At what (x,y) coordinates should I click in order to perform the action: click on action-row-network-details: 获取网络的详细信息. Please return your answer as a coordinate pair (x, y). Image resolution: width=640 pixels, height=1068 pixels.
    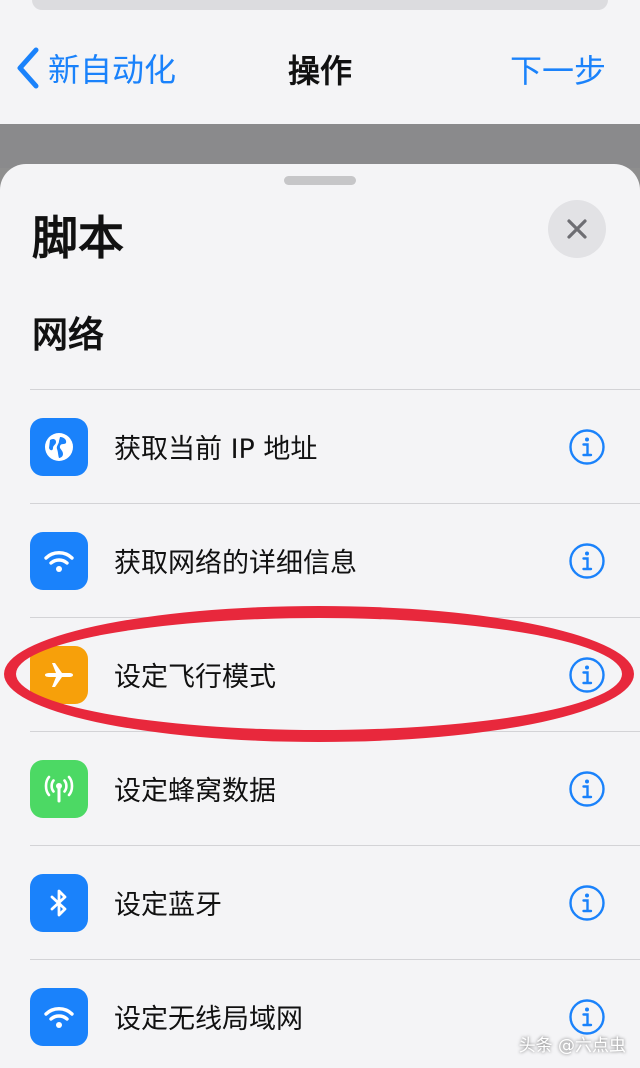
    Looking at the image, I should click on (335, 560).